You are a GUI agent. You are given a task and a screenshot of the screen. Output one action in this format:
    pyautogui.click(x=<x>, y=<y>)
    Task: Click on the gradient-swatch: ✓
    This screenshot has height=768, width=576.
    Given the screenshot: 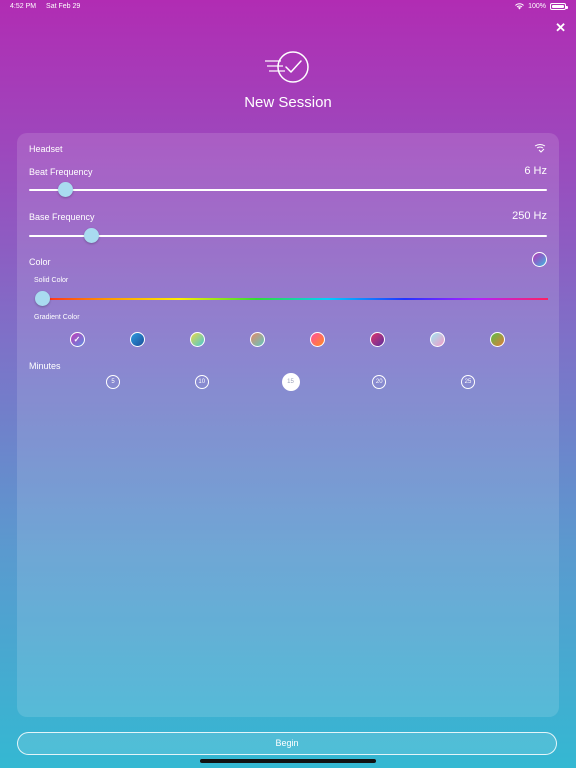 What is the action you would take?
    pyautogui.click(x=77, y=339)
    